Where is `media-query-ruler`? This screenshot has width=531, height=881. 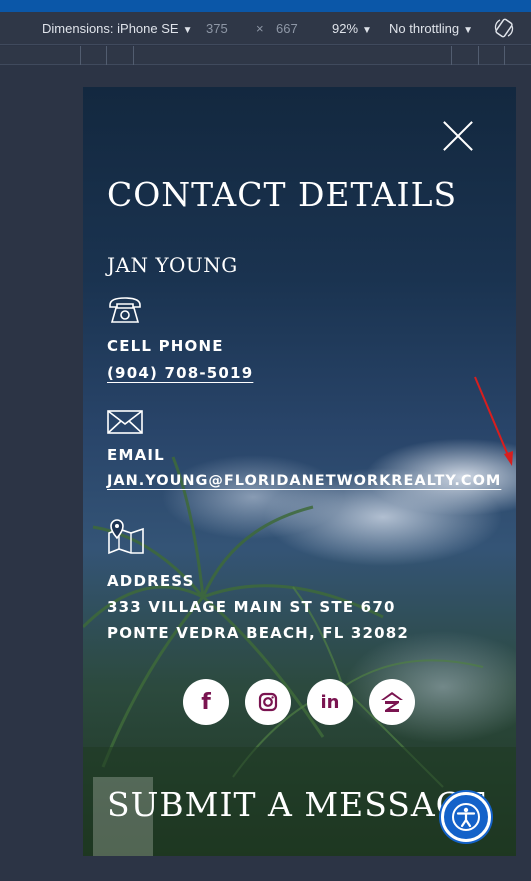
media-query-ruler is located at coordinates (265, 55).